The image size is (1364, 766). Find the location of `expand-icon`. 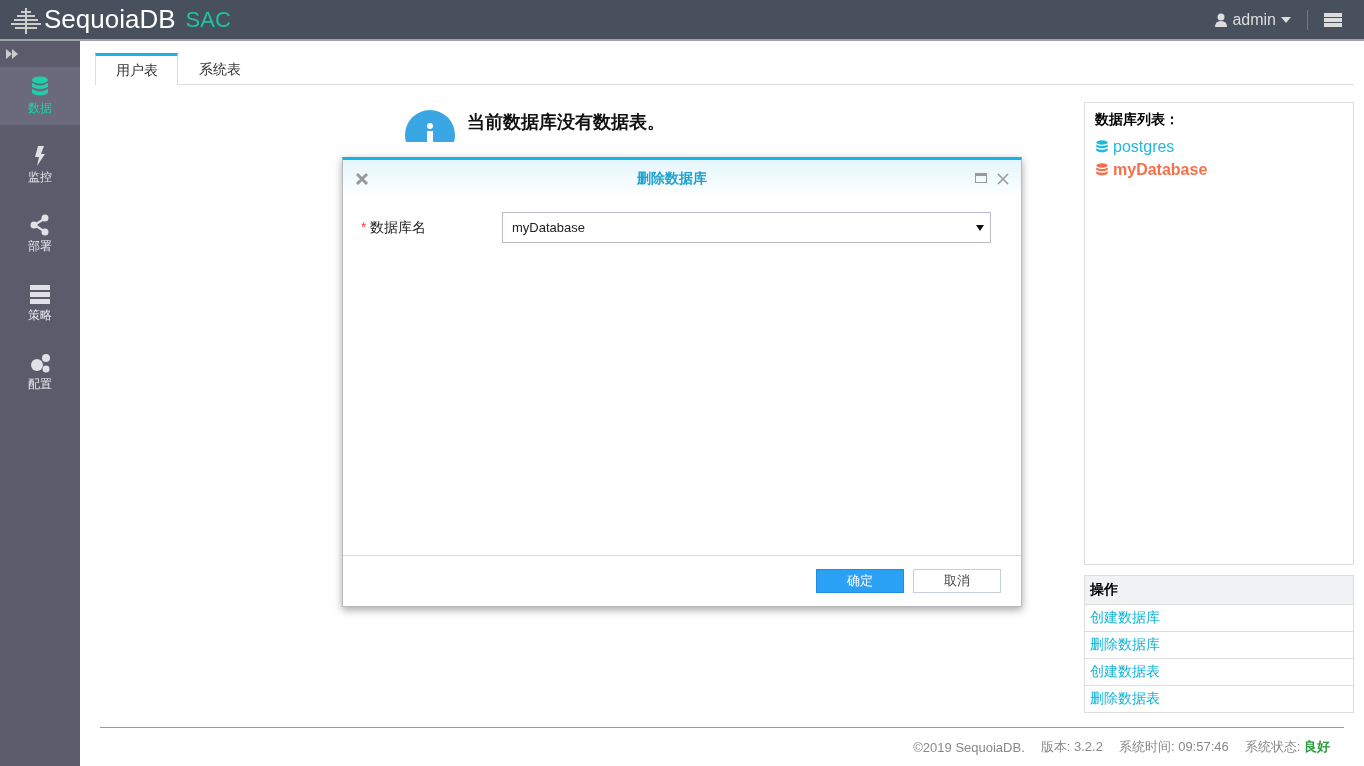

expand-icon is located at coordinates (12, 54).